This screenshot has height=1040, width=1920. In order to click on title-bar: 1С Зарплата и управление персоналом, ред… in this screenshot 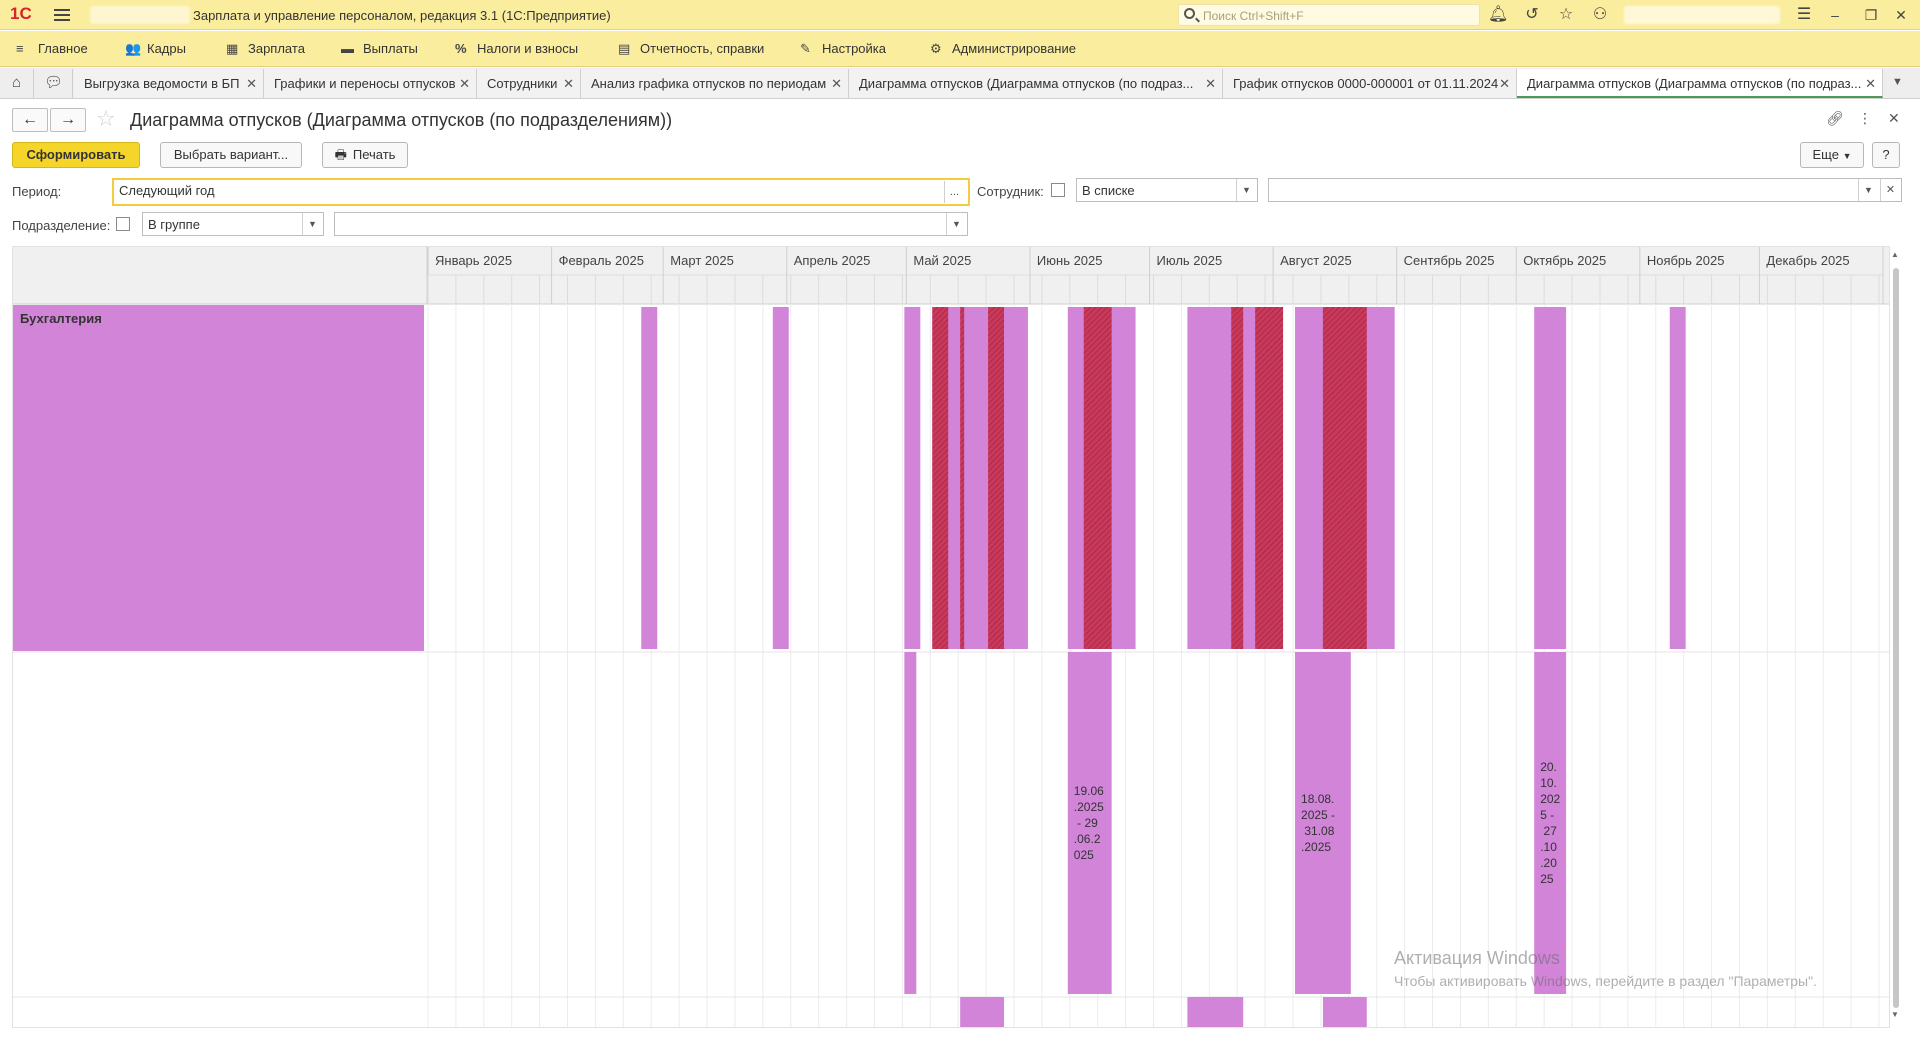, I will do `click(960, 15)`.